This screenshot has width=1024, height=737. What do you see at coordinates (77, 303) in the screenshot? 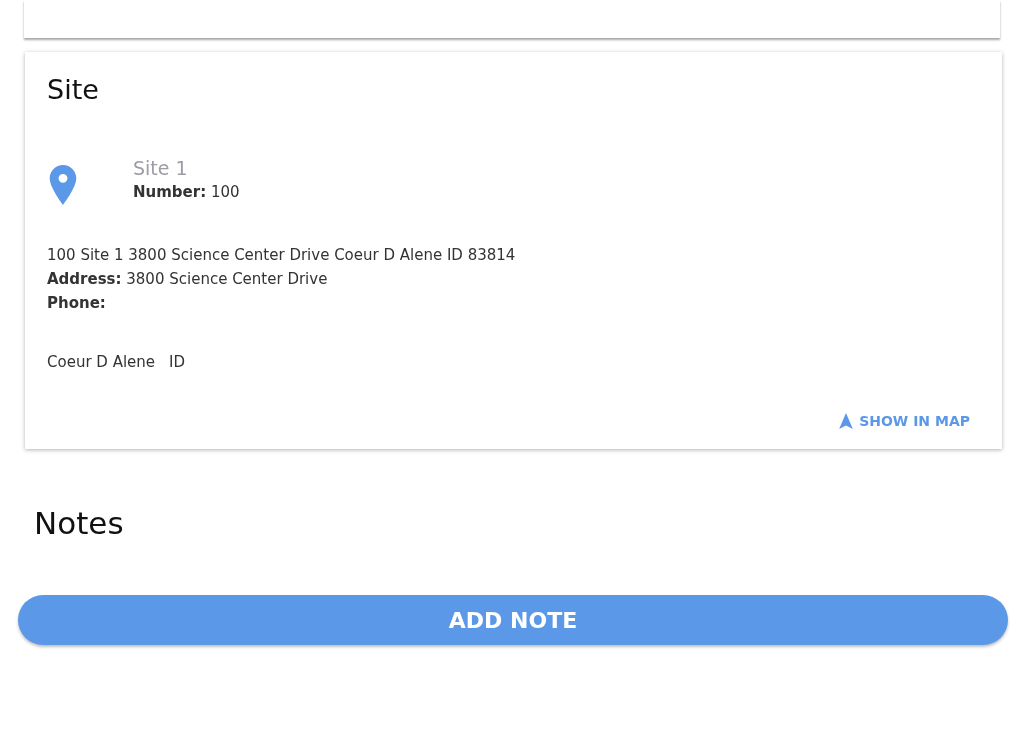
I see `phone-line: Phone:` at bounding box center [77, 303].